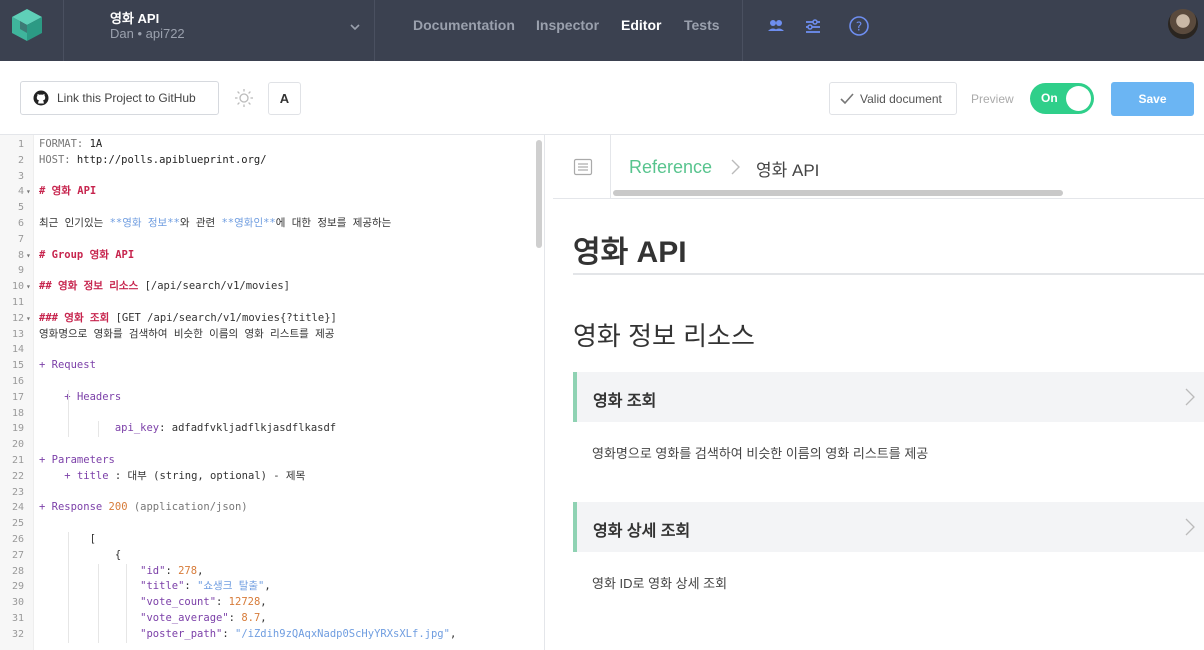  What do you see at coordinates (265, 366) in the screenshot?
I see `code-line: 15 + Request` at bounding box center [265, 366].